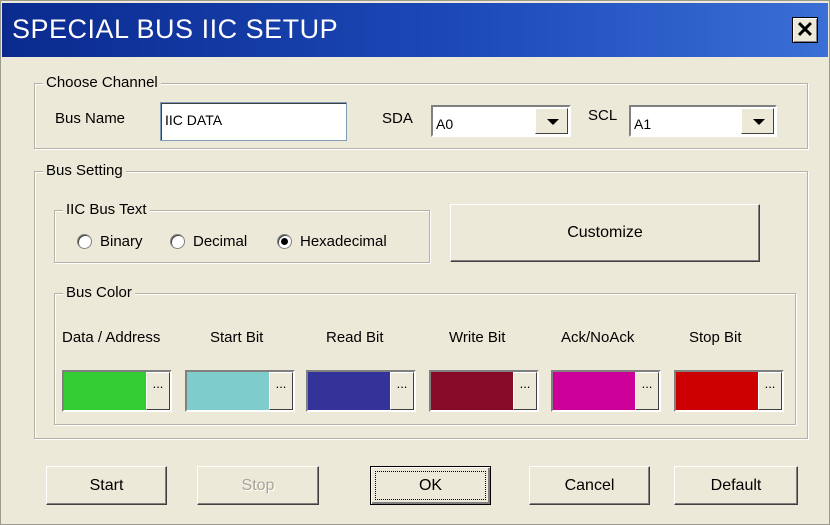 The height and width of the screenshot is (525, 830). Describe the element at coordinates (102, 82) in the screenshot. I see `choose-channel-legend: Choose Channel` at that location.